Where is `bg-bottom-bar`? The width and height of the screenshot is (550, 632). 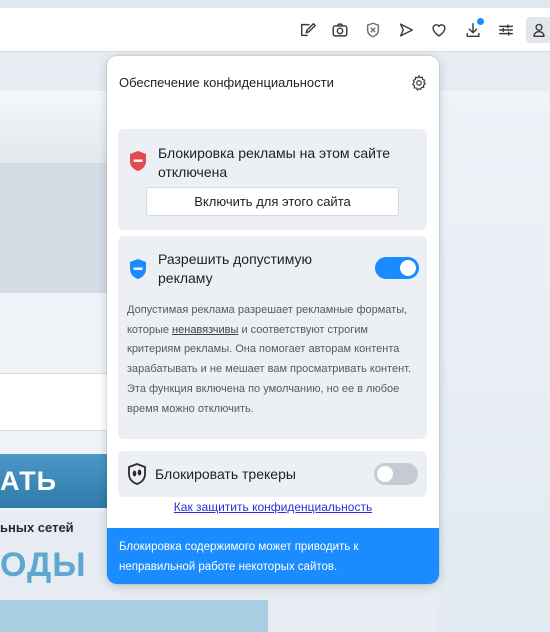
bg-bottom-bar is located at coordinates (134, 616).